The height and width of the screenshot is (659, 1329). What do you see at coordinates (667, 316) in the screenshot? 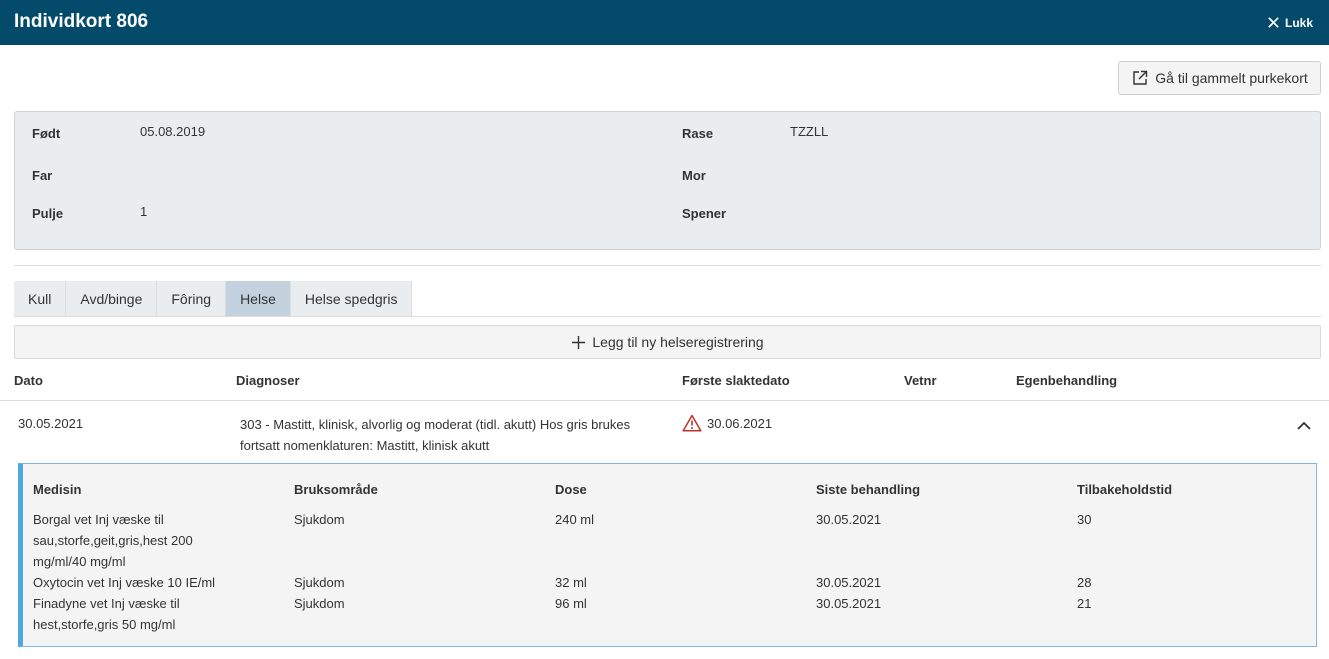
I see `tabs-divider` at bounding box center [667, 316].